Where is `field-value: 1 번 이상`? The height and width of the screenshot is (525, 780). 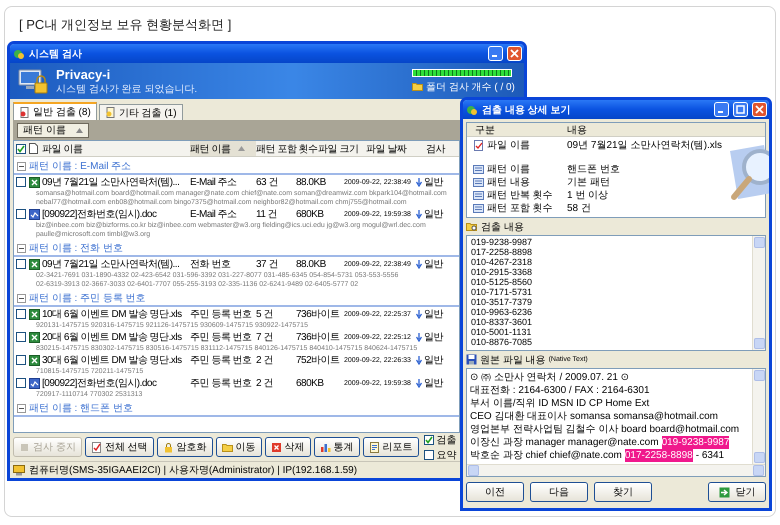 field-value: 1 번 이상 is located at coordinates (588, 195).